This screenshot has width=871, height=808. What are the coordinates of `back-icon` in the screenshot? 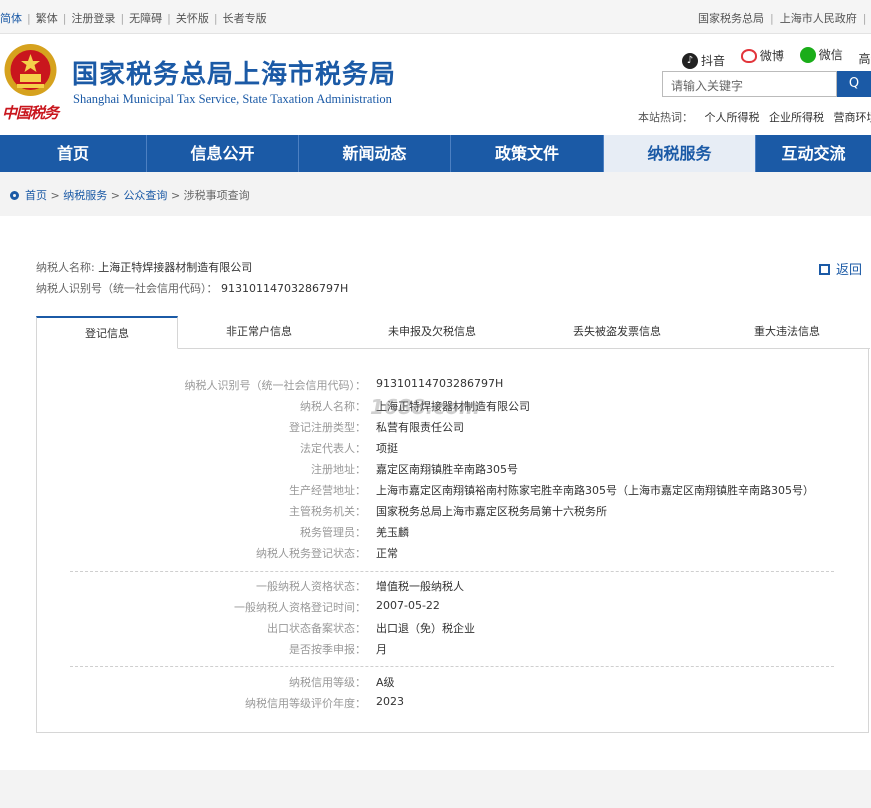 It's located at (824, 269).